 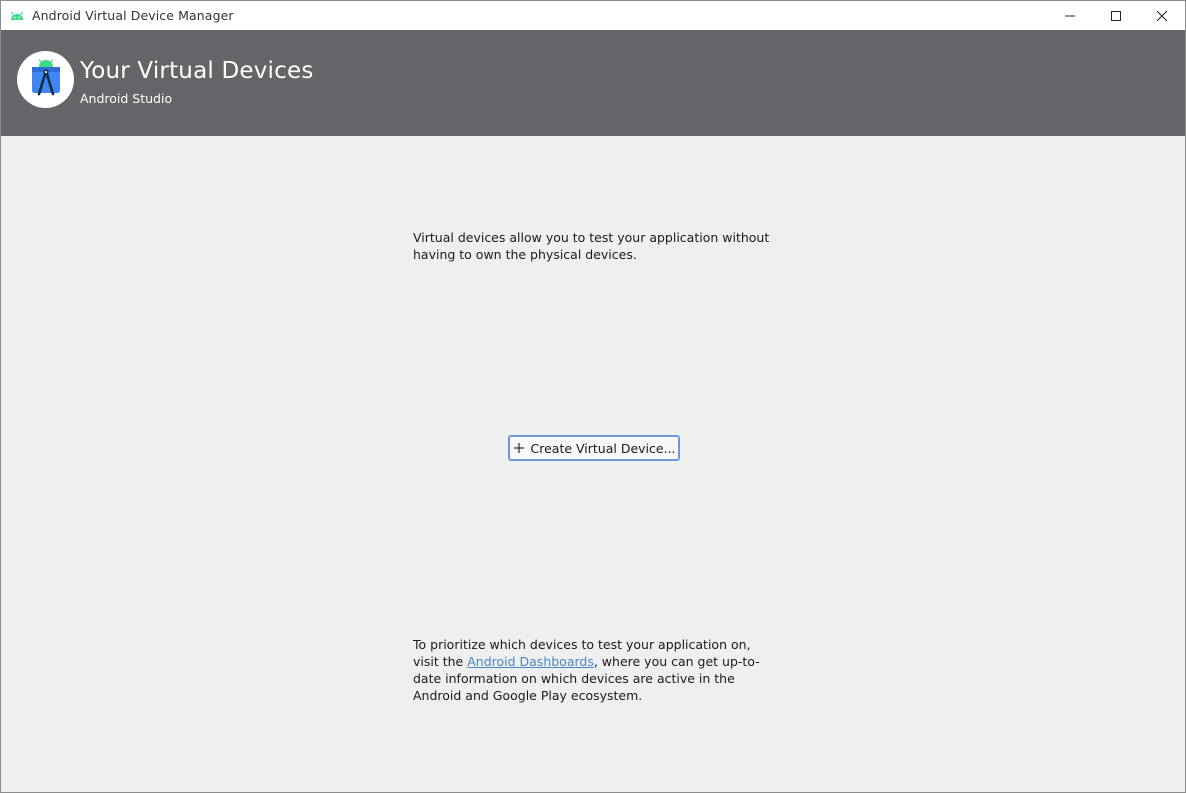 What do you see at coordinates (519, 448) in the screenshot?
I see `plus-icon` at bounding box center [519, 448].